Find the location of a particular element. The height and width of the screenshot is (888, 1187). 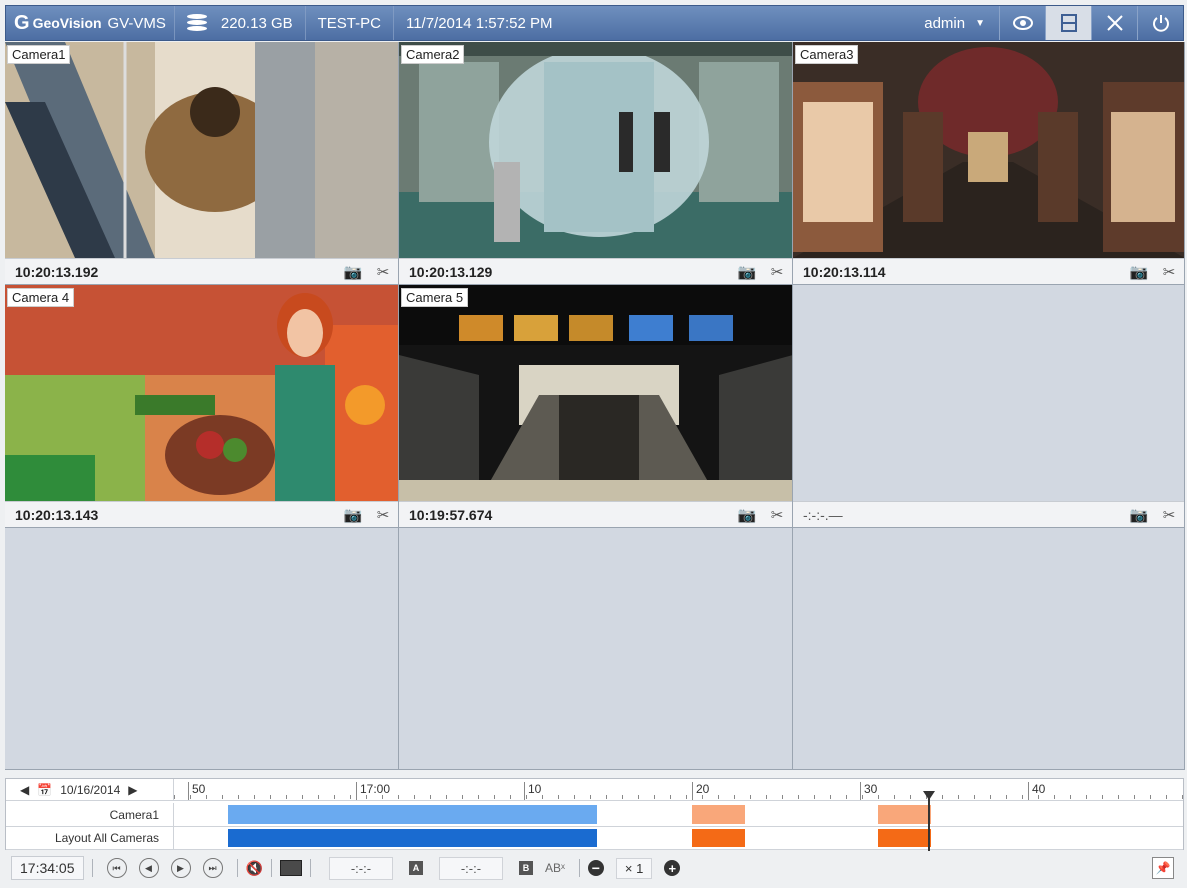

timeline-row-label: Camera1 is located at coordinates (90, 814).